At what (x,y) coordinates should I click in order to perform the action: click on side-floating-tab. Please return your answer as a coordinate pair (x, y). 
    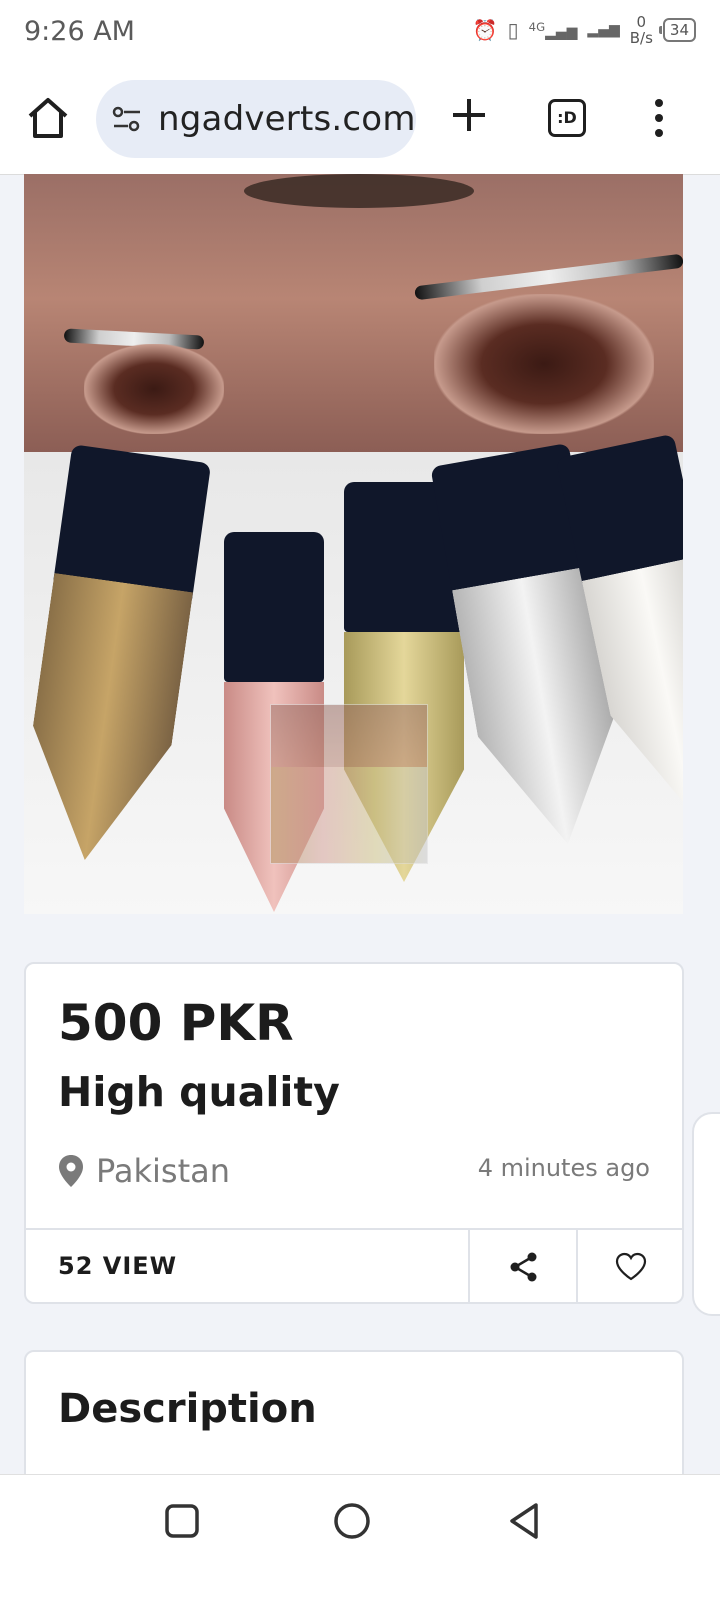
    Looking at the image, I should click on (706, 1214).